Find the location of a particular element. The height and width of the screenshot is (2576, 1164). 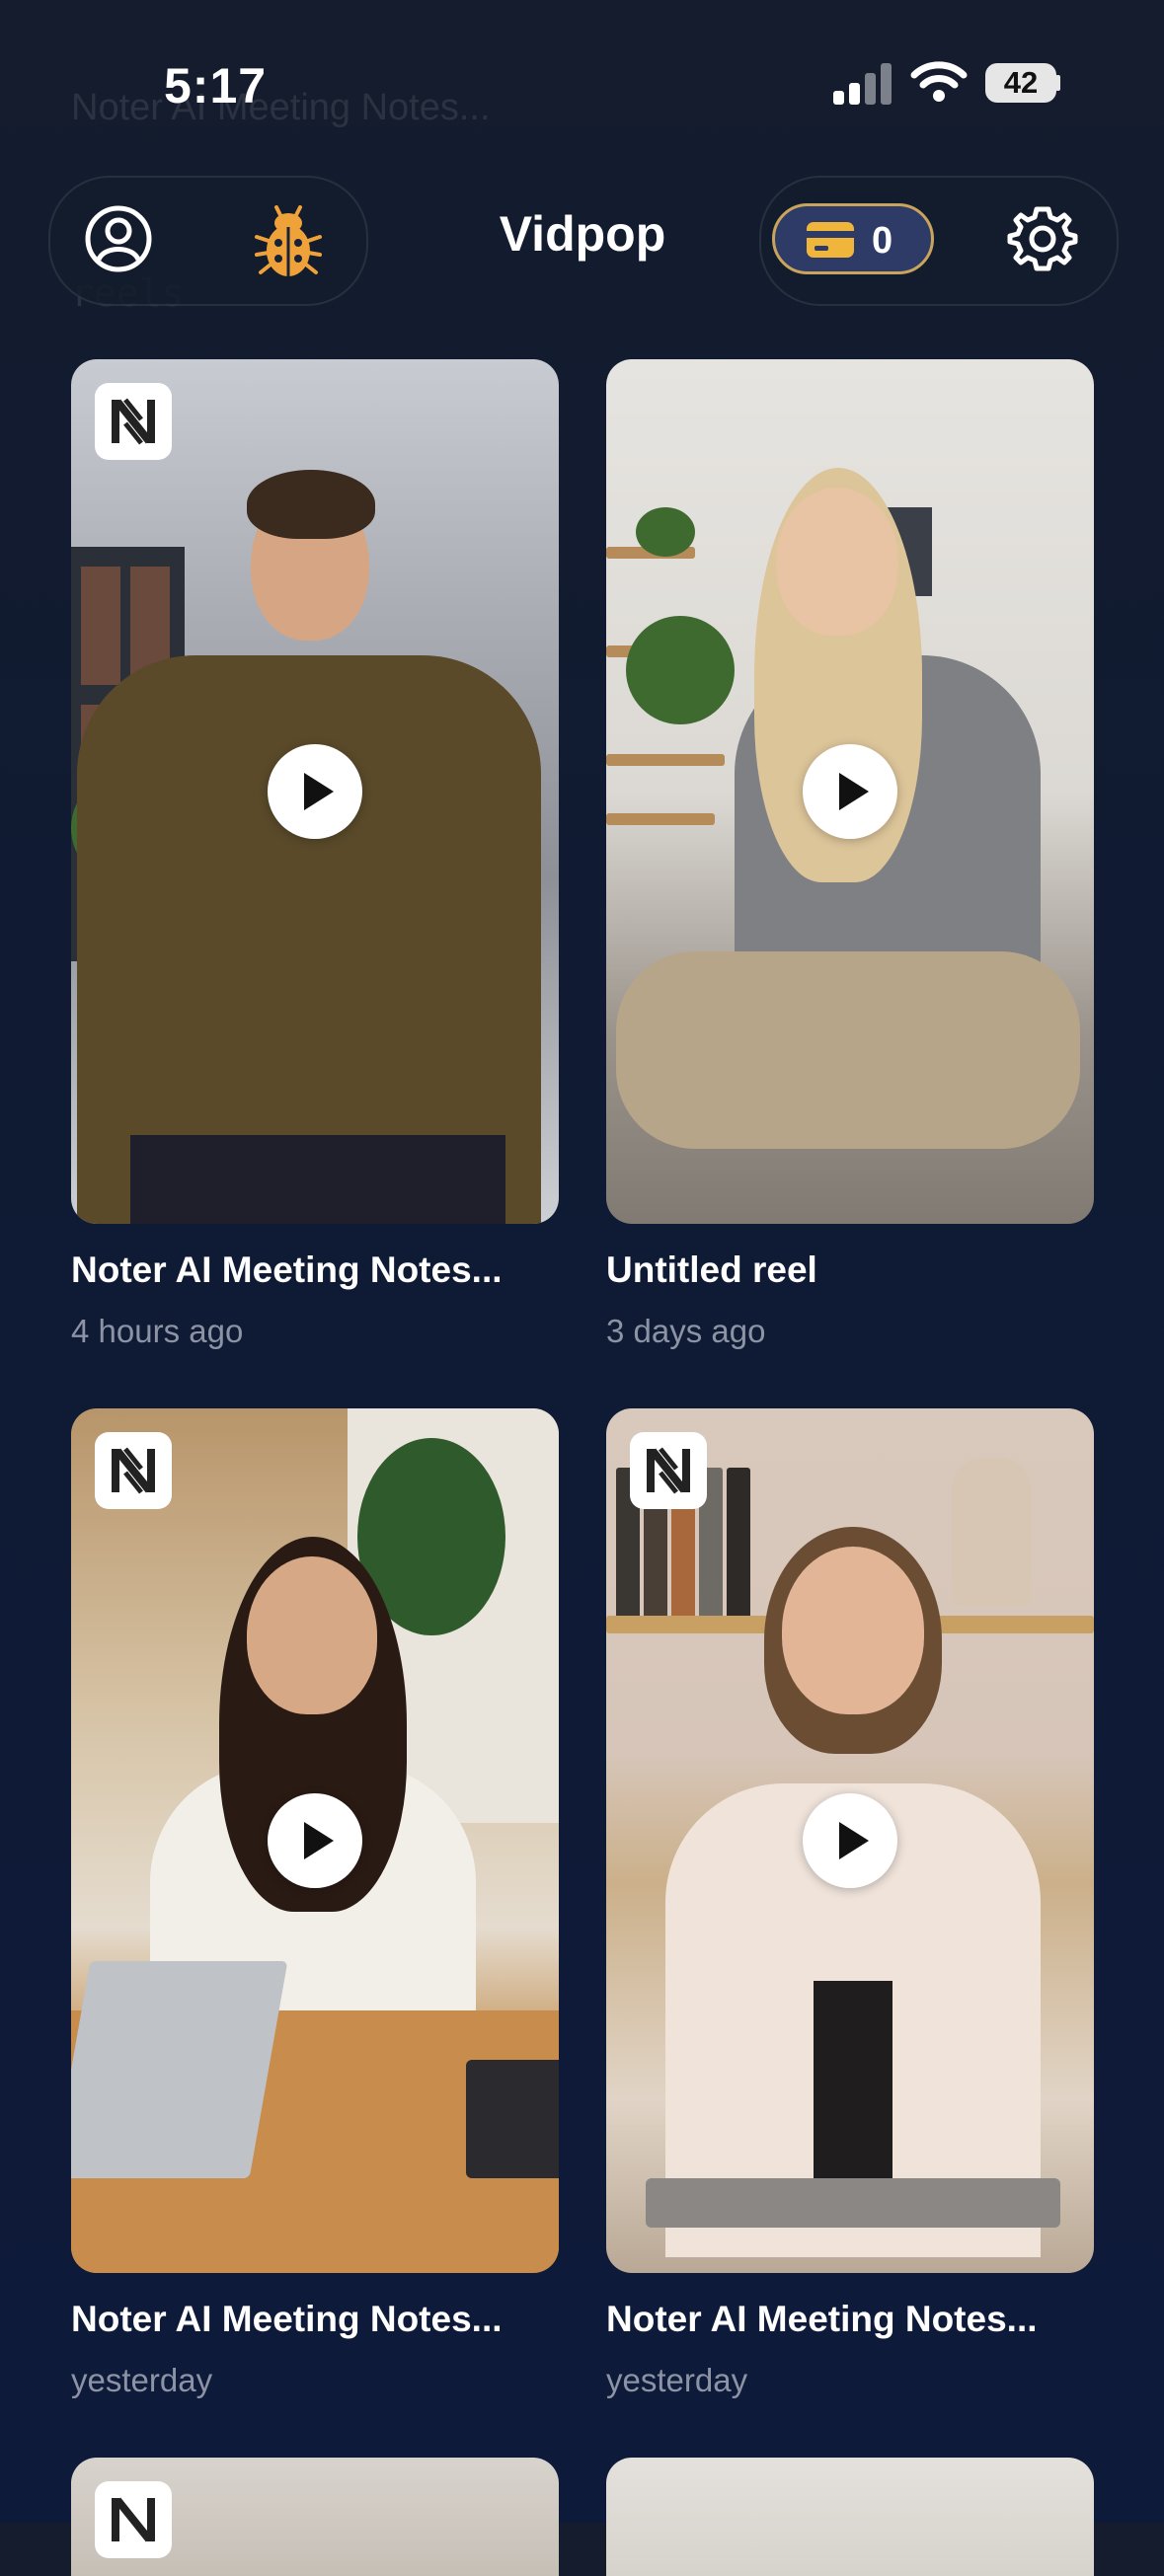

profile-icon is located at coordinates (118, 238).